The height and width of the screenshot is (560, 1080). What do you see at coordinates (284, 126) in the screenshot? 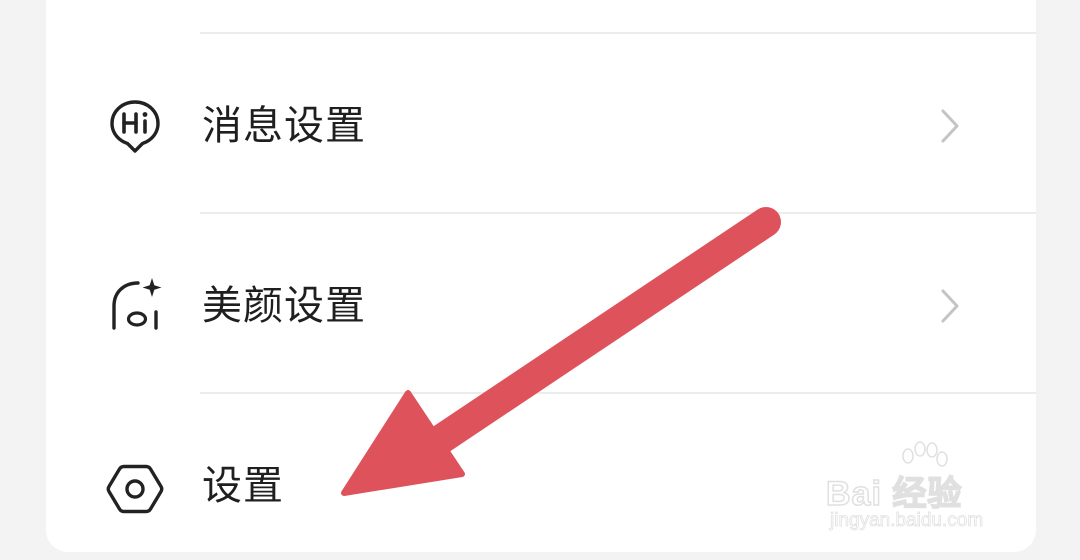
I see `settings-item-label: 消息设置` at bounding box center [284, 126].